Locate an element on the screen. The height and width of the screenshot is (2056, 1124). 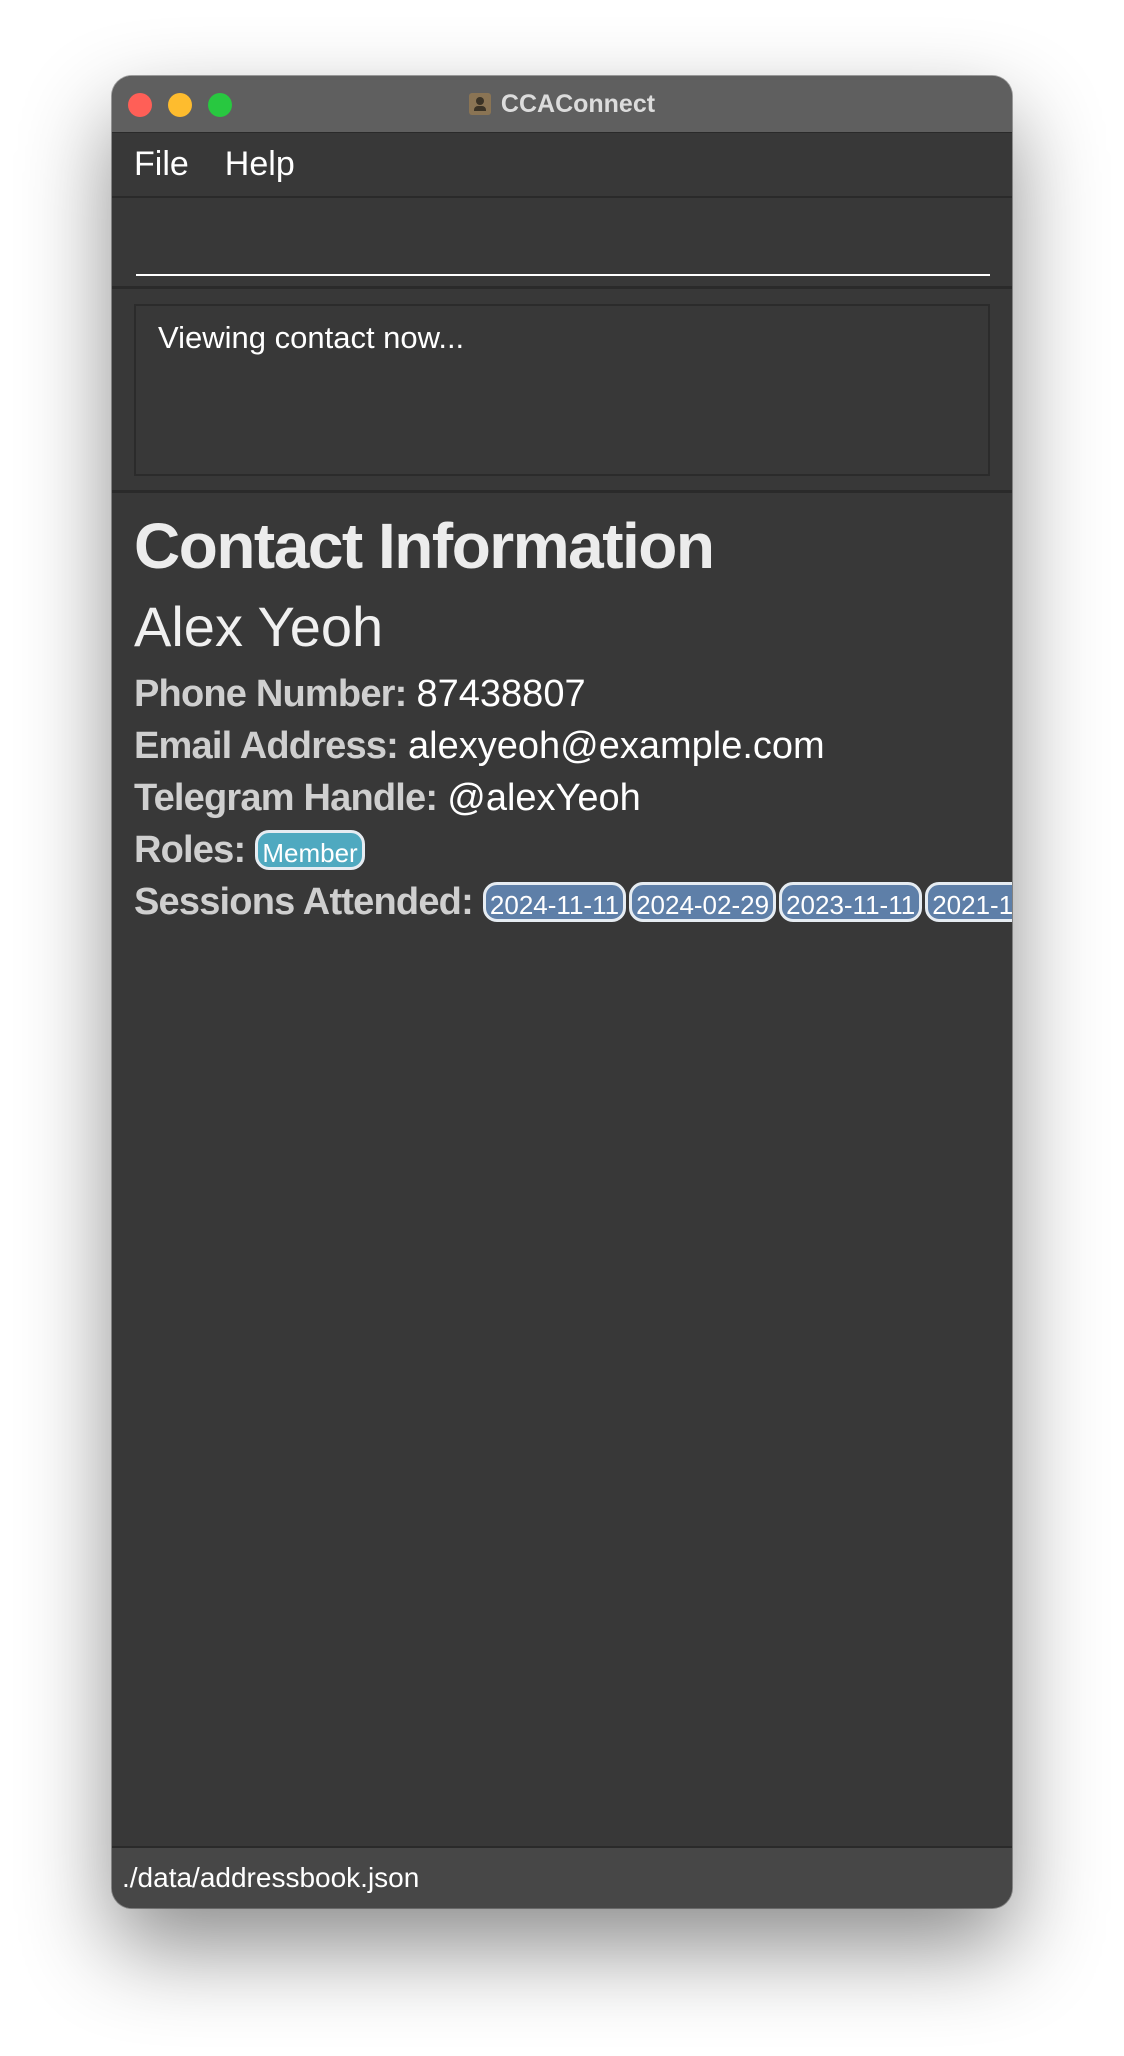
title-bar: CCAConnect is located at coordinates (562, 104).